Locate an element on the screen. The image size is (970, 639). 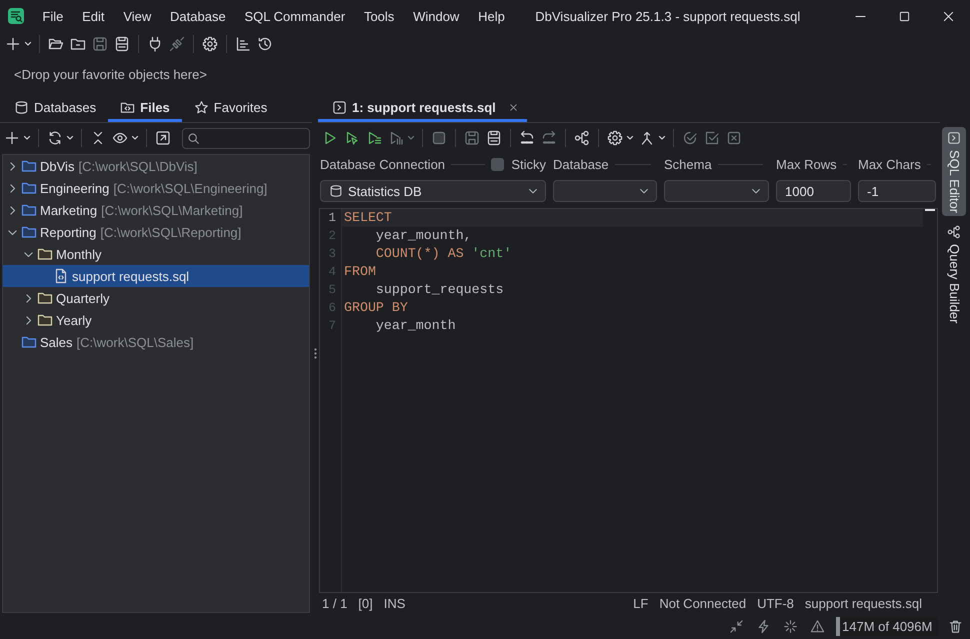
menu-item: Database is located at coordinates (198, 16).